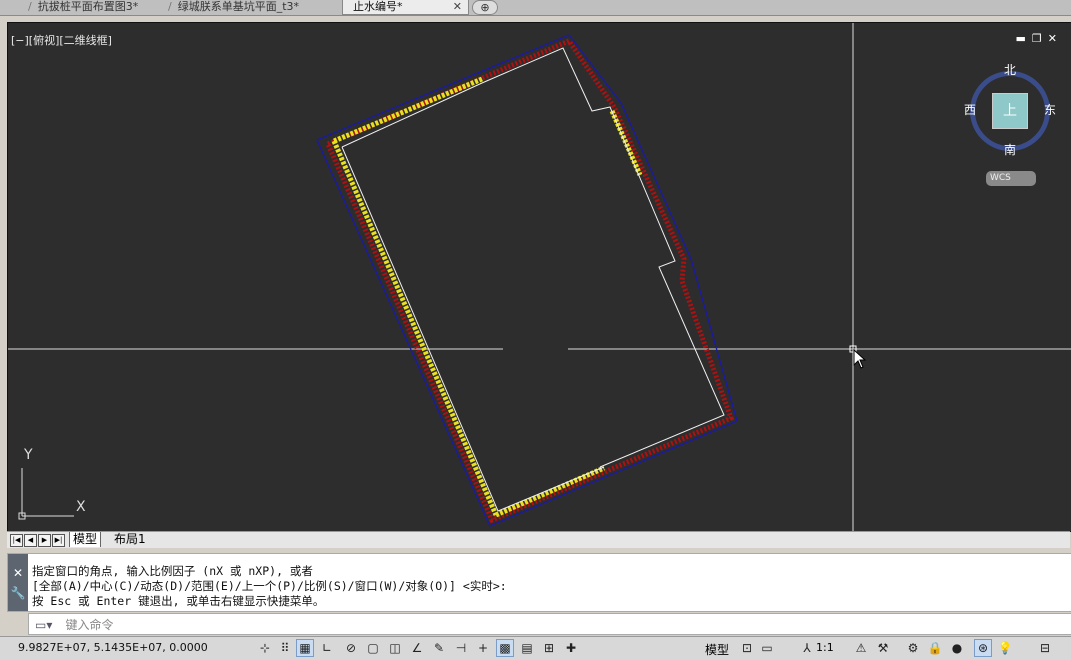  Describe the element at coordinates (130, 539) in the screenshot. I see `tab-layout1: 布局1` at that location.